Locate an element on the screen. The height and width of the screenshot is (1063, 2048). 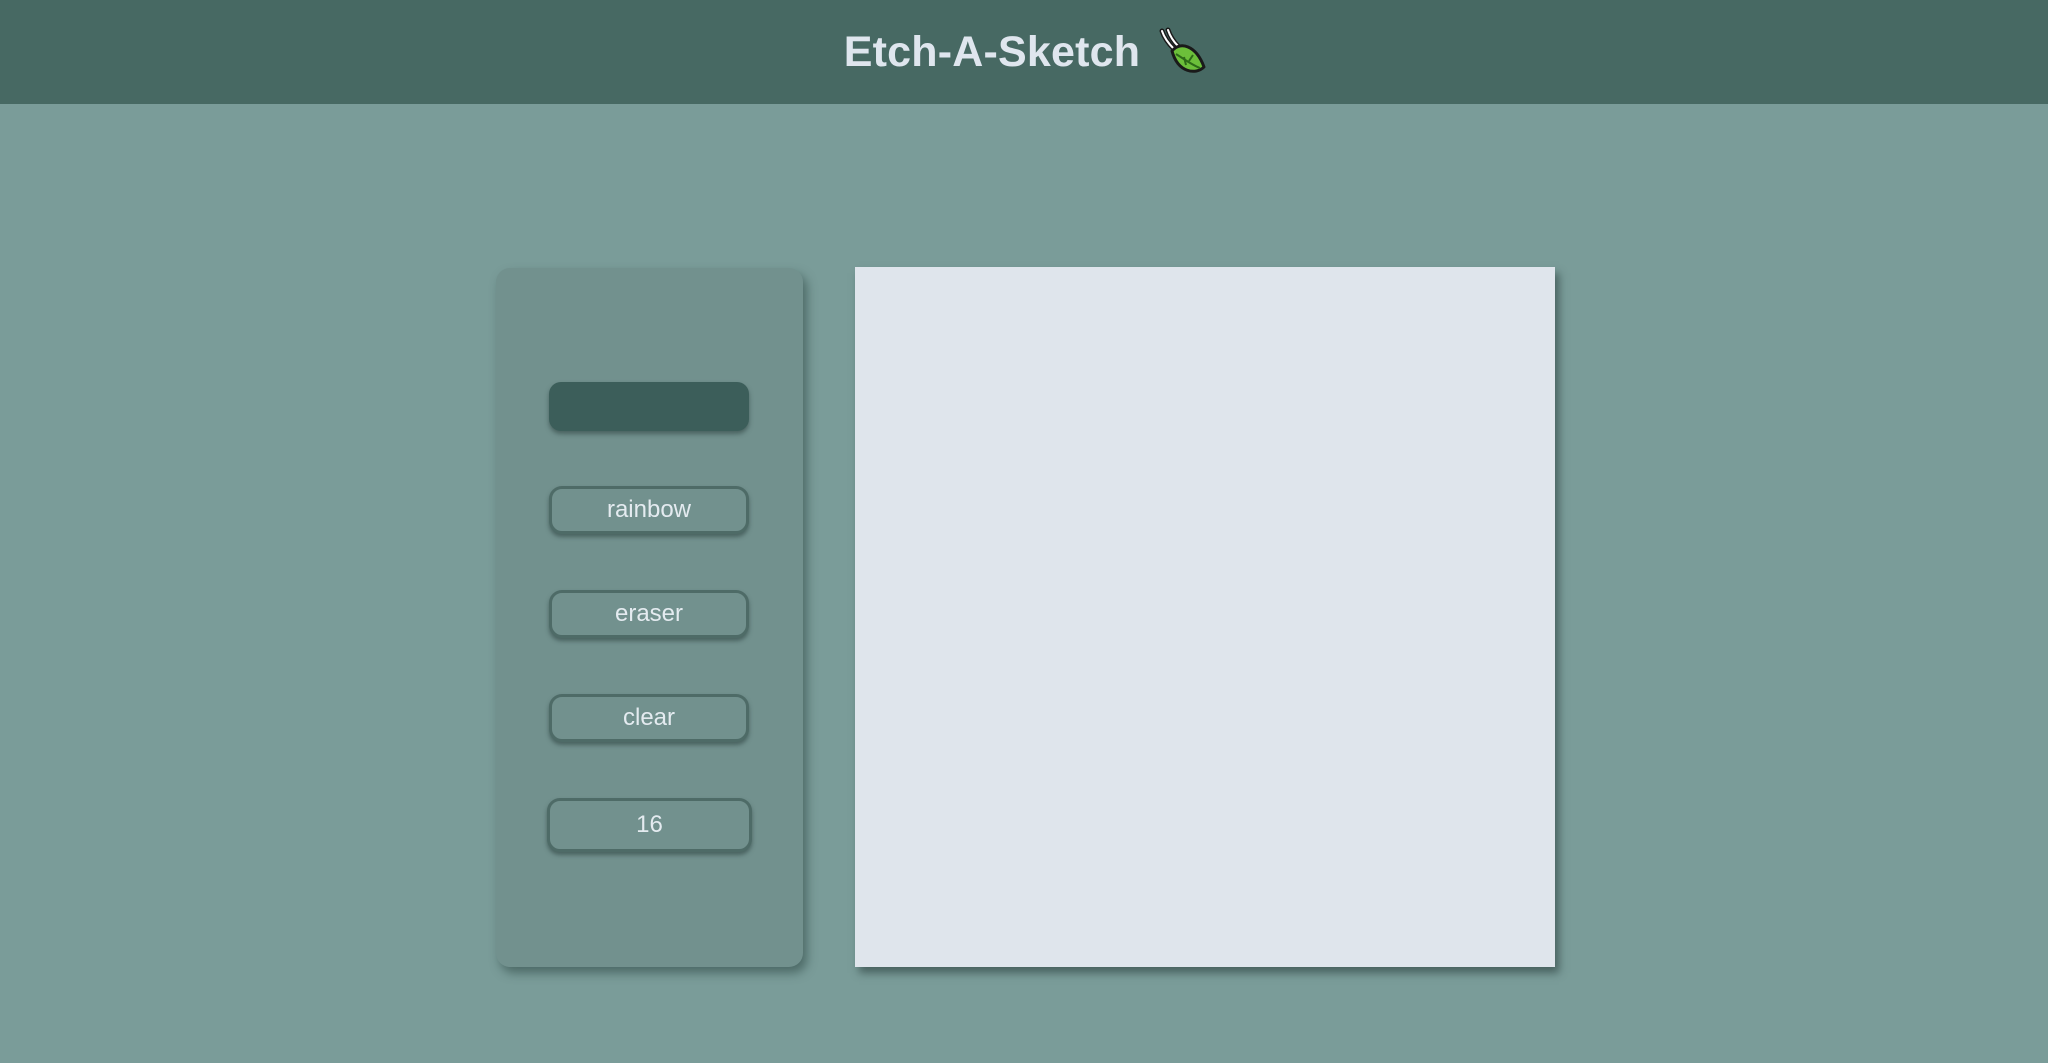
rainbow-button: rainbow is located at coordinates (649, 510).